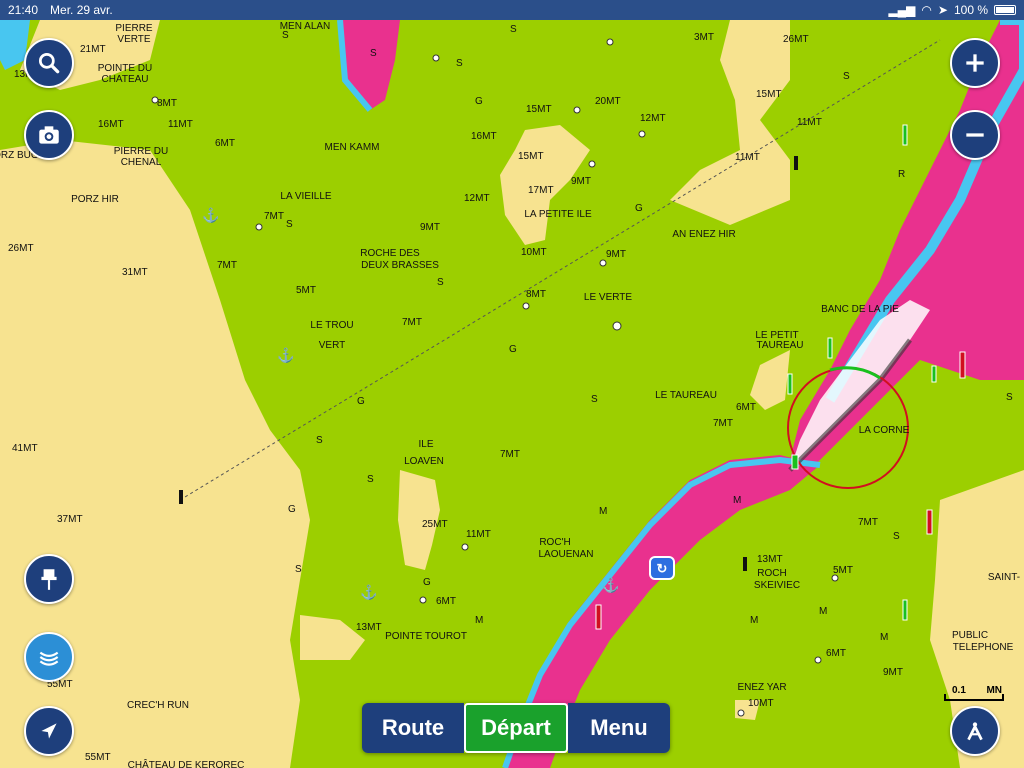 This screenshot has width=1024, height=768. I want to click on navigation-arrow-icon, so click(49, 731).